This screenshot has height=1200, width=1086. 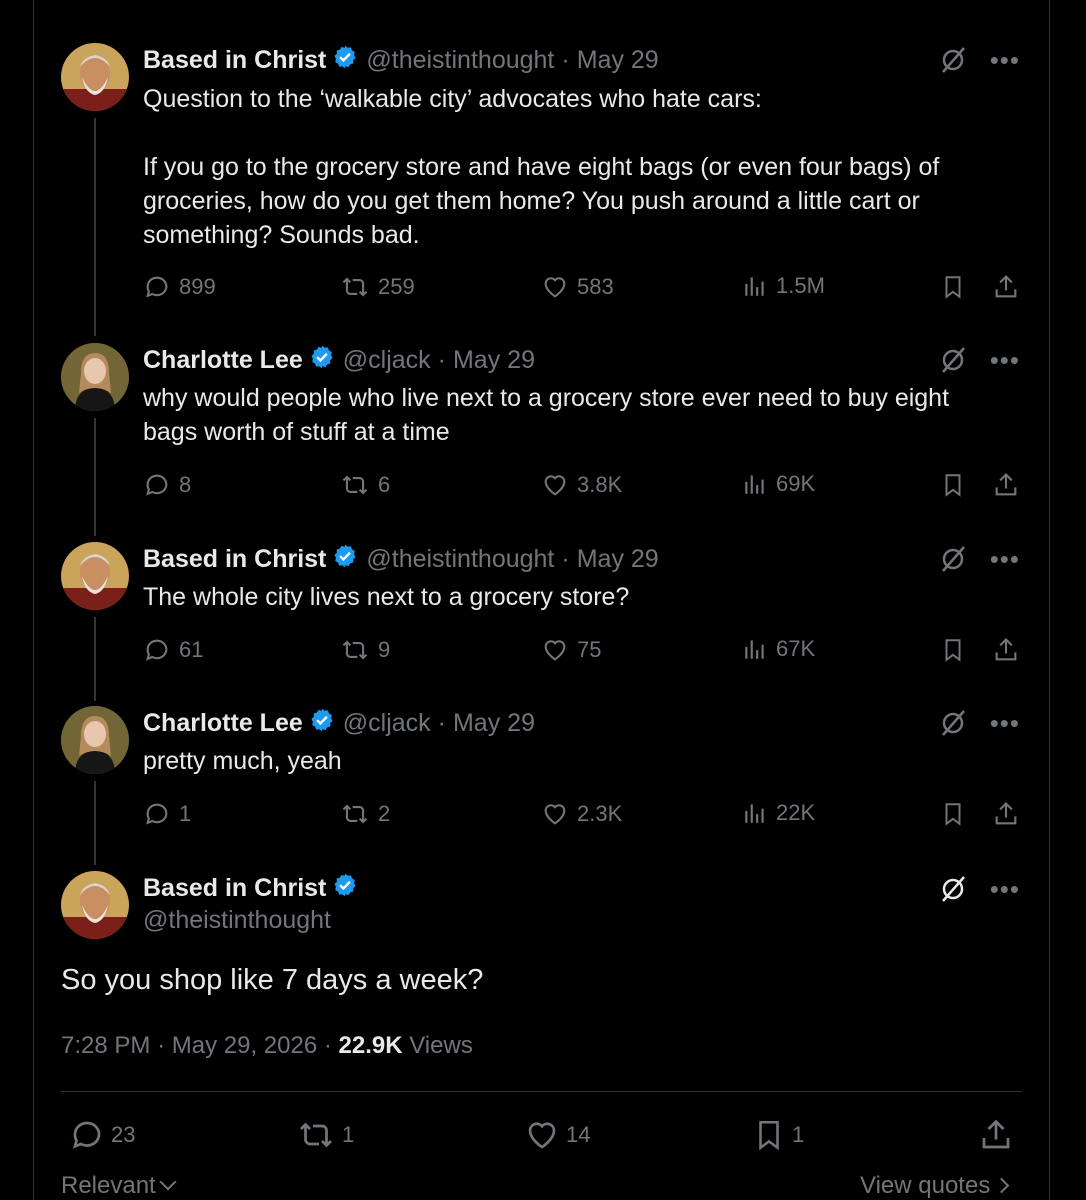 I want to click on repost-button: 9, so click(x=365, y=650).